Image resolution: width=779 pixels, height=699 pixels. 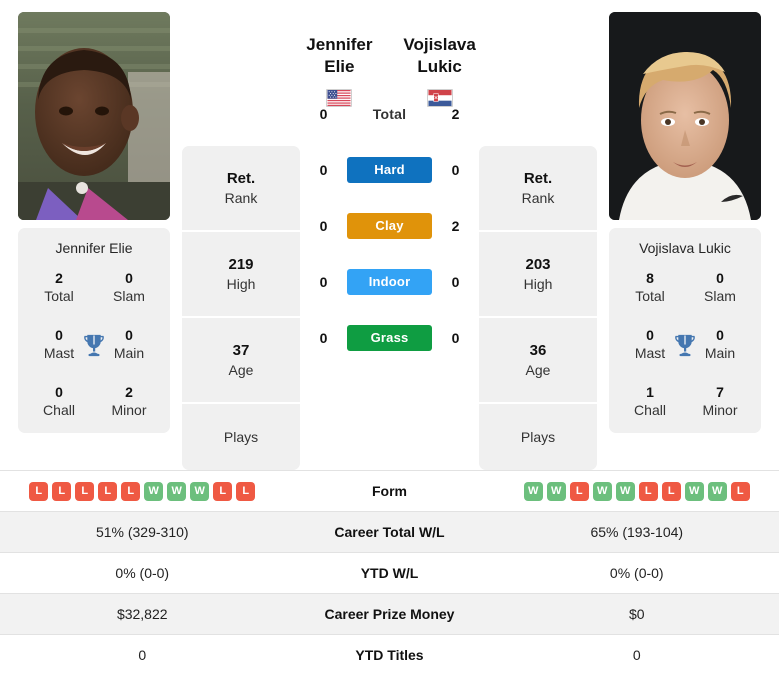 What do you see at coordinates (59, 401) in the screenshot?
I see `left-title-chall: 0 Chall` at bounding box center [59, 401].